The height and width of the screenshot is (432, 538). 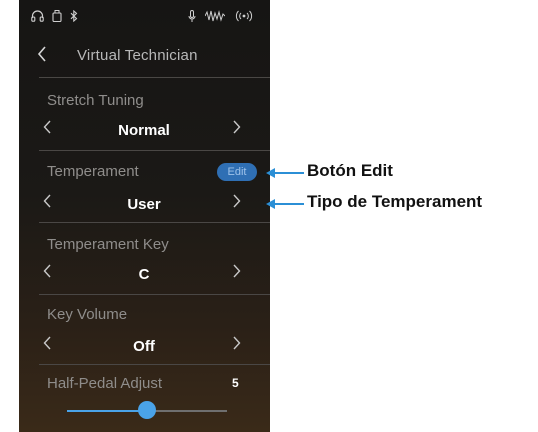 I want to click on temperament-next-button, so click(x=237, y=203).